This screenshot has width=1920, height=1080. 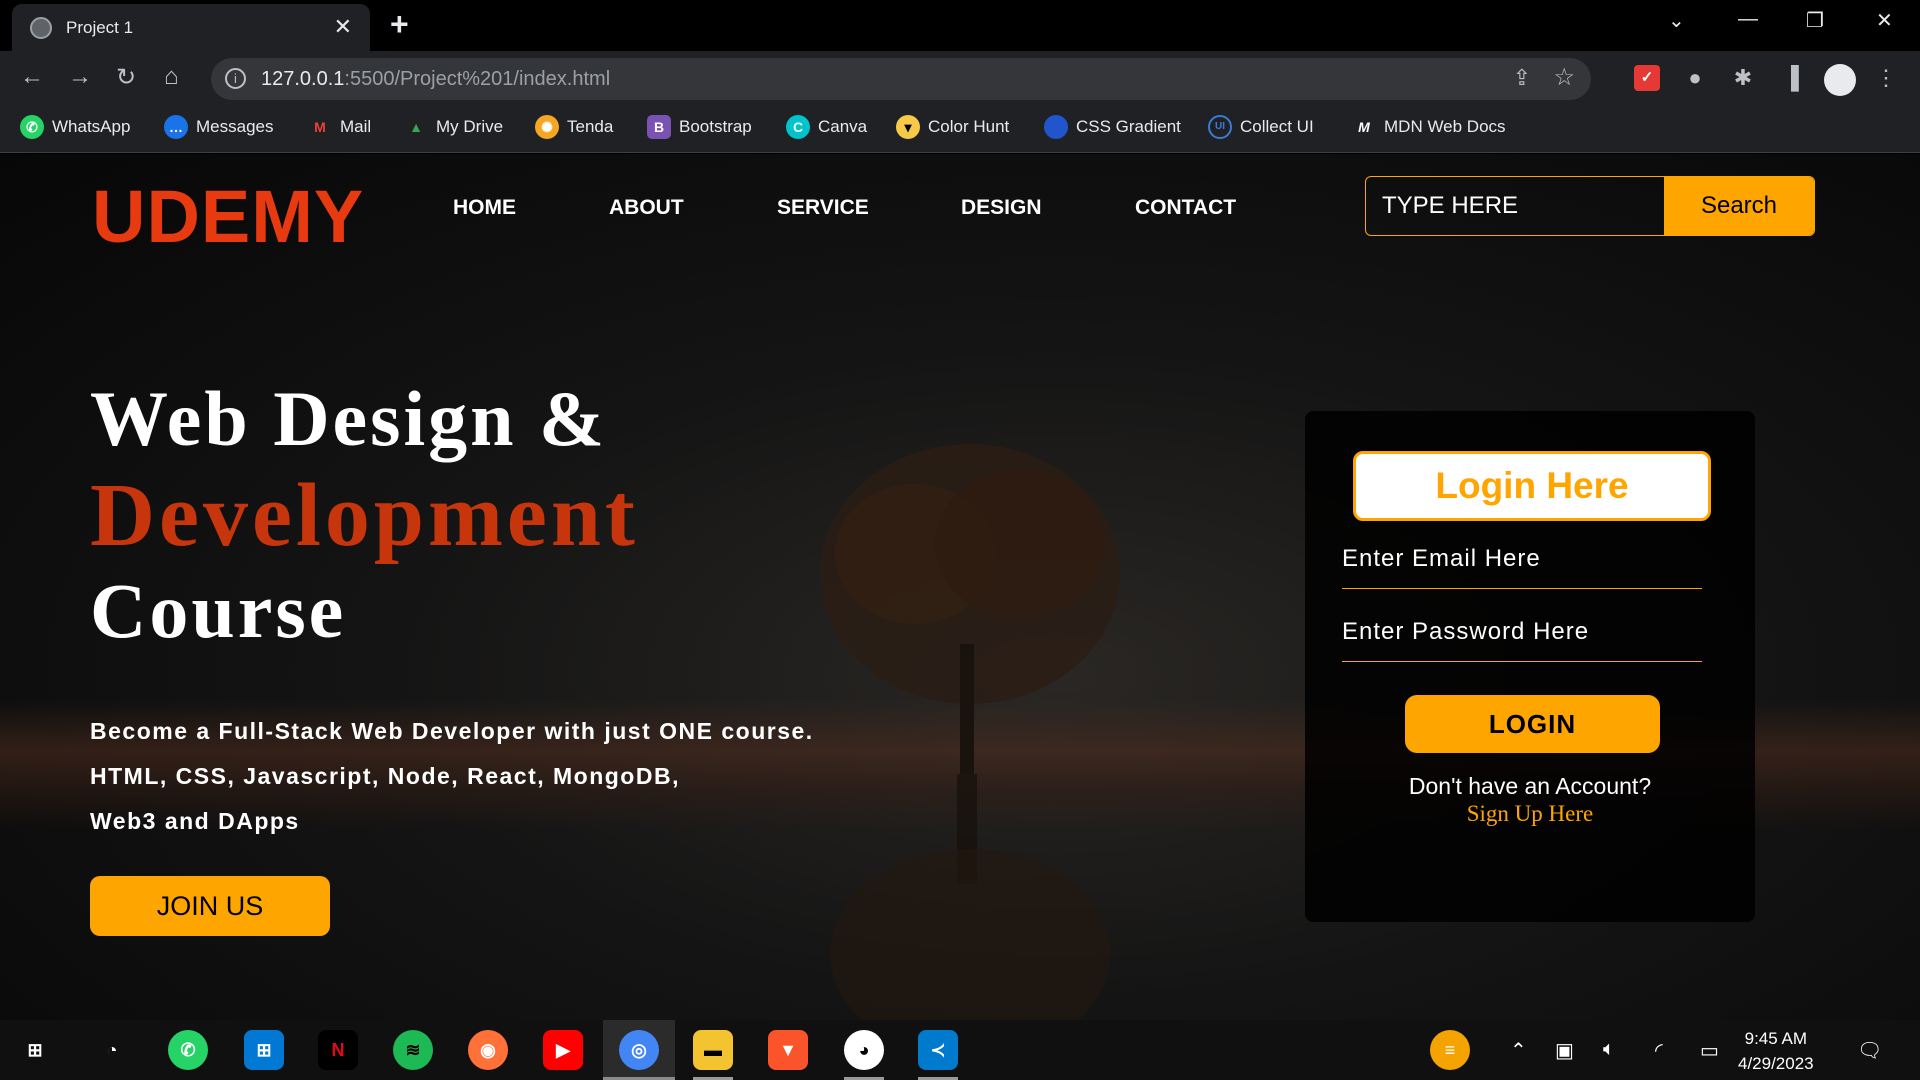 What do you see at coordinates (1609, 1049) in the screenshot?
I see `volume-icon: 🔈︎` at bounding box center [1609, 1049].